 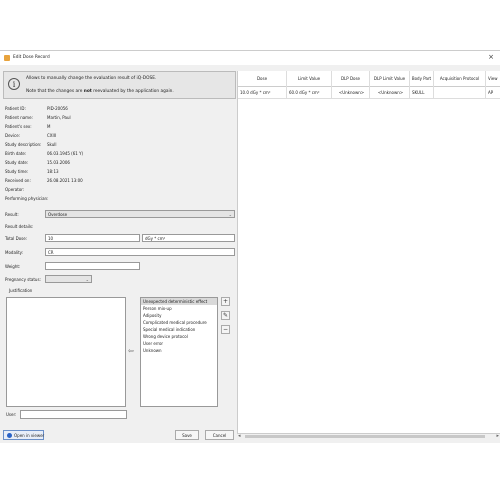 What do you see at coordinates (55, 91) in the screenshot?
I see `info-text-prefix: Note that the changes are` at bounding box center [55, 91].